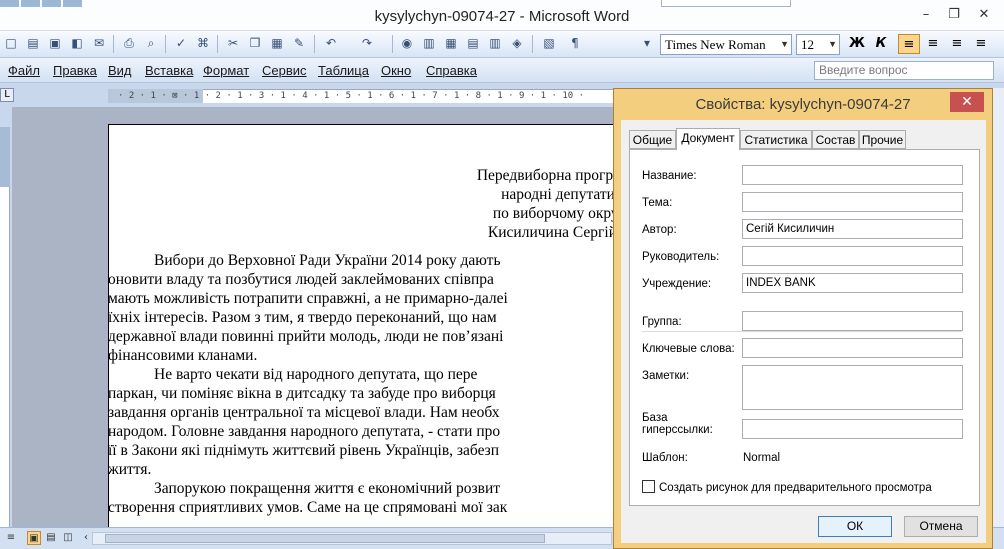  Describe the element at coordinates (181, 43) in the screenshot. I see `spelling-icon: ✓` at that location.